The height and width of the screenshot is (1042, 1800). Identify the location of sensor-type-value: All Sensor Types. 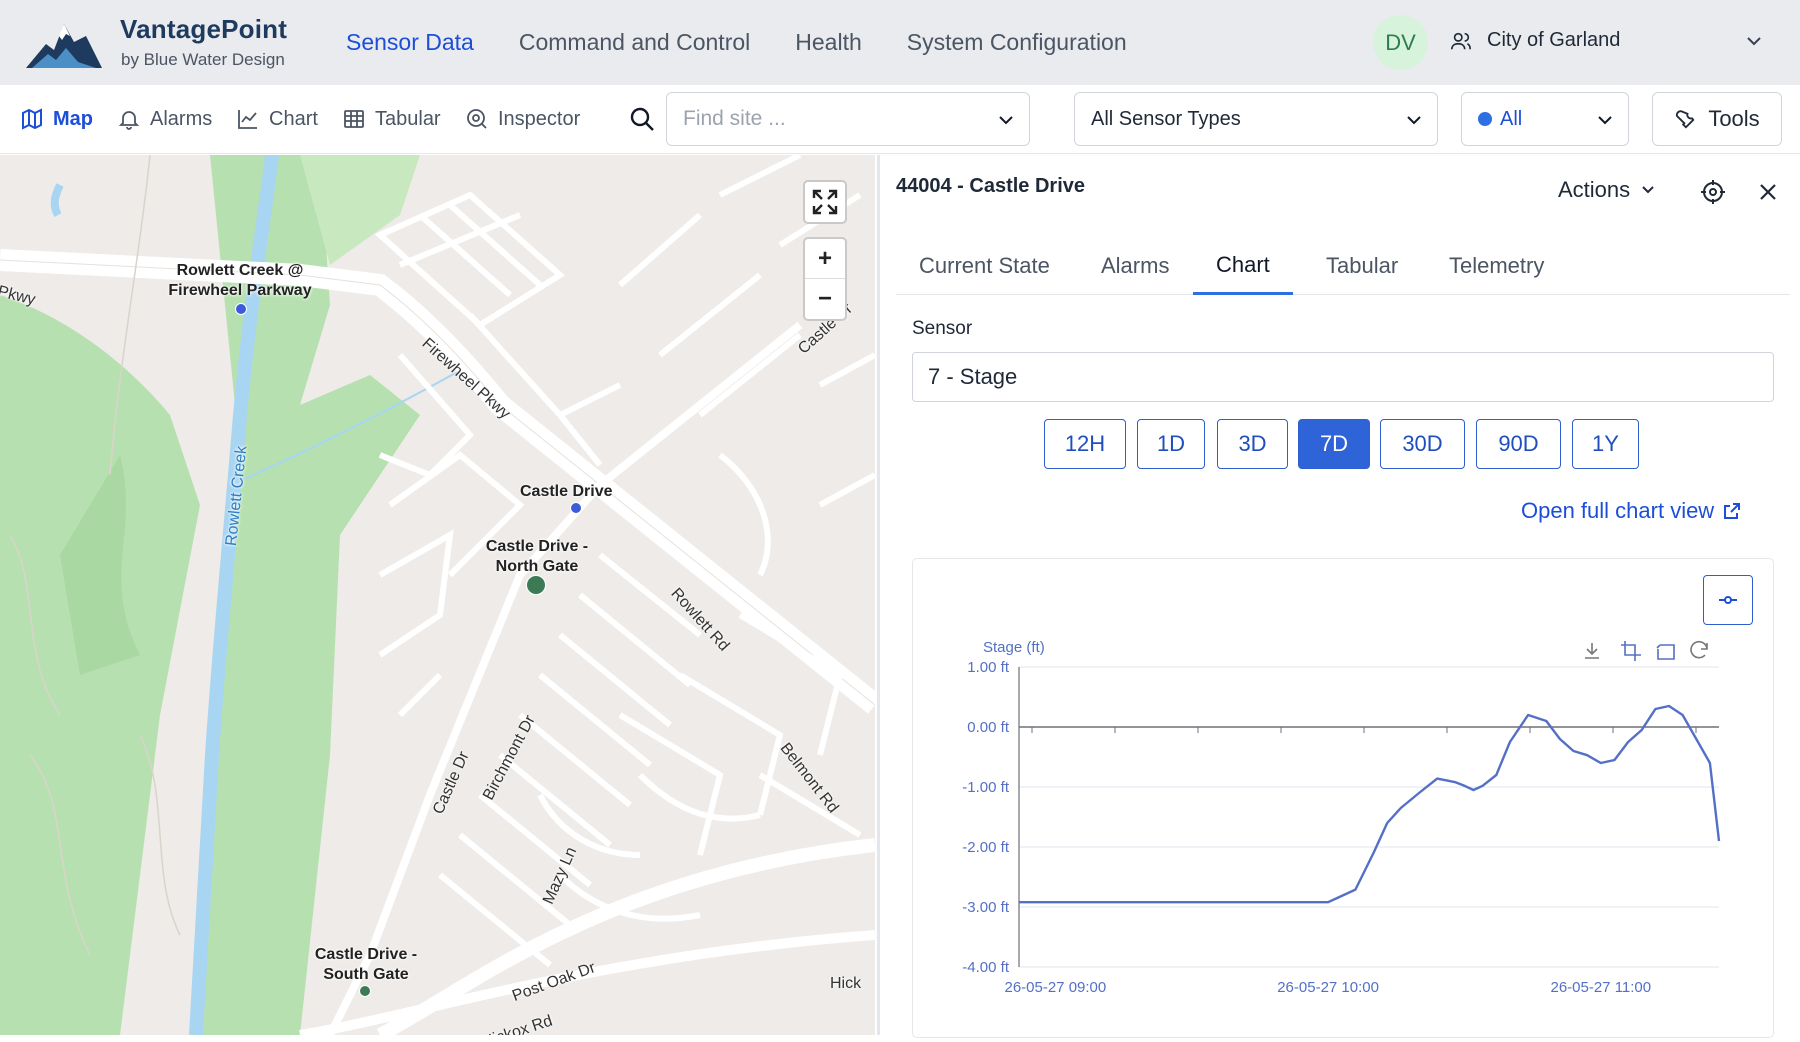
(1166, 118).